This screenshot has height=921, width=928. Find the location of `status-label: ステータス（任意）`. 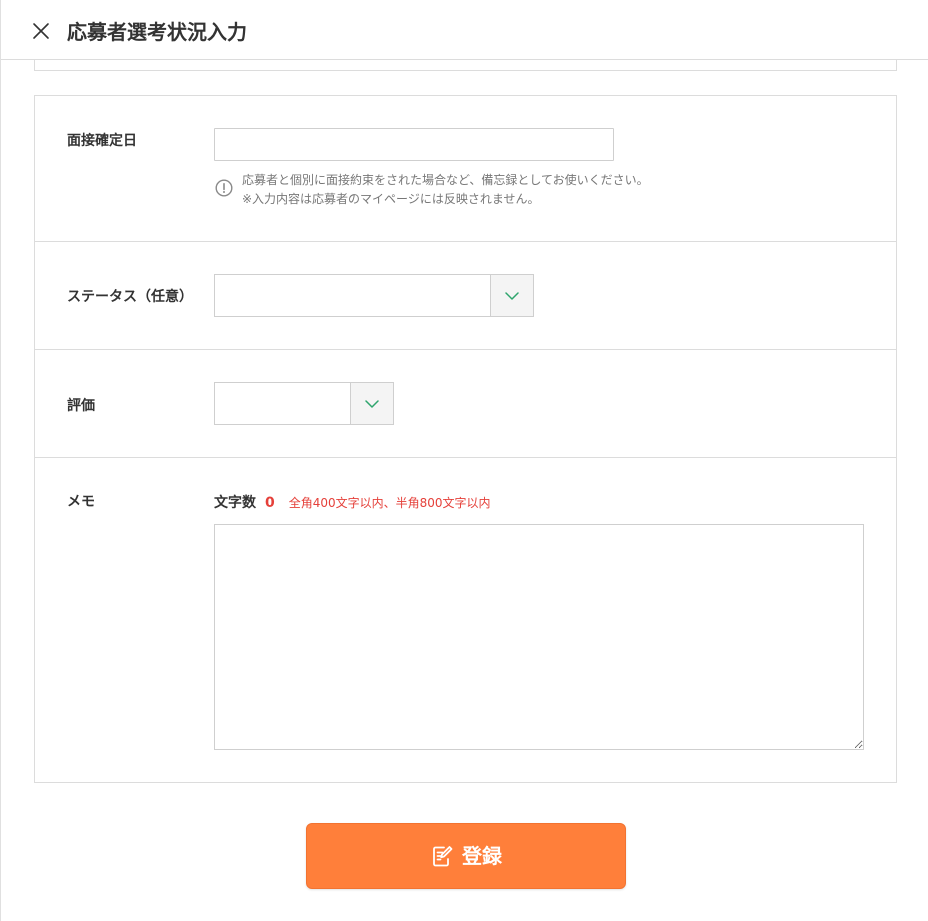

status-label: ステータス（任意） is located at coordinates (130, 297).